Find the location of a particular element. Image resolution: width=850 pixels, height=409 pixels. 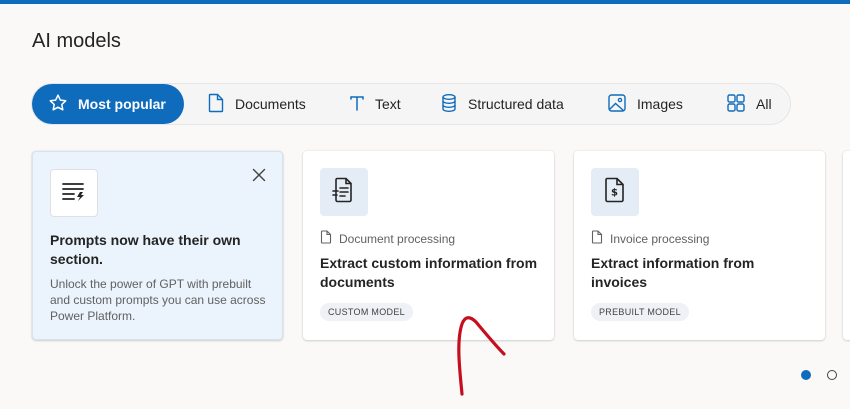

promo-title: Prompts now have their own section. is located at coordinates (145, 249).